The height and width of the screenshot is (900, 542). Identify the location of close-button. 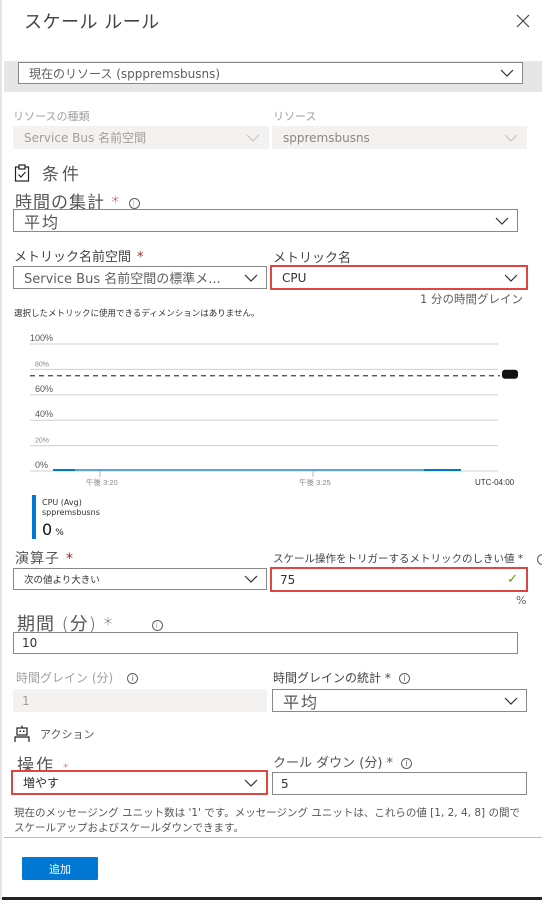
(523, 21).